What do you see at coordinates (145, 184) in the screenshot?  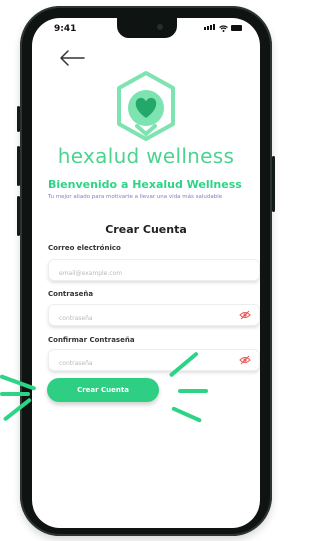 I see `welcome-title: Bienvenido a Hexalud Wellness` at bounding box center [145, 184].